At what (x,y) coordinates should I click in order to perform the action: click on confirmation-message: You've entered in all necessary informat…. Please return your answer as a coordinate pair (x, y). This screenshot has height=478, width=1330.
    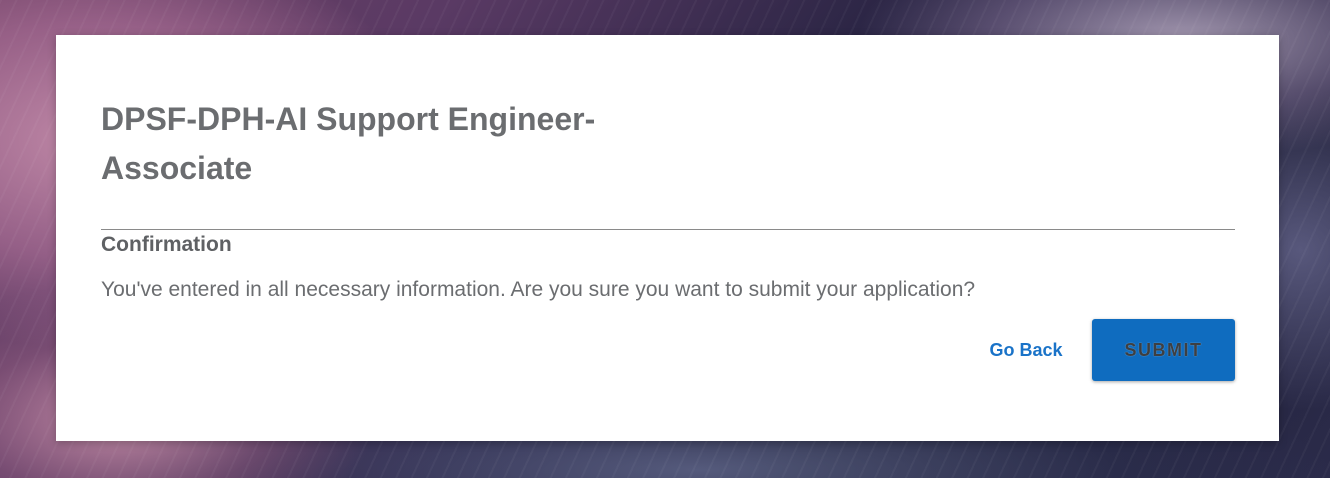
    Looking at the image, I should click on (538, 289).